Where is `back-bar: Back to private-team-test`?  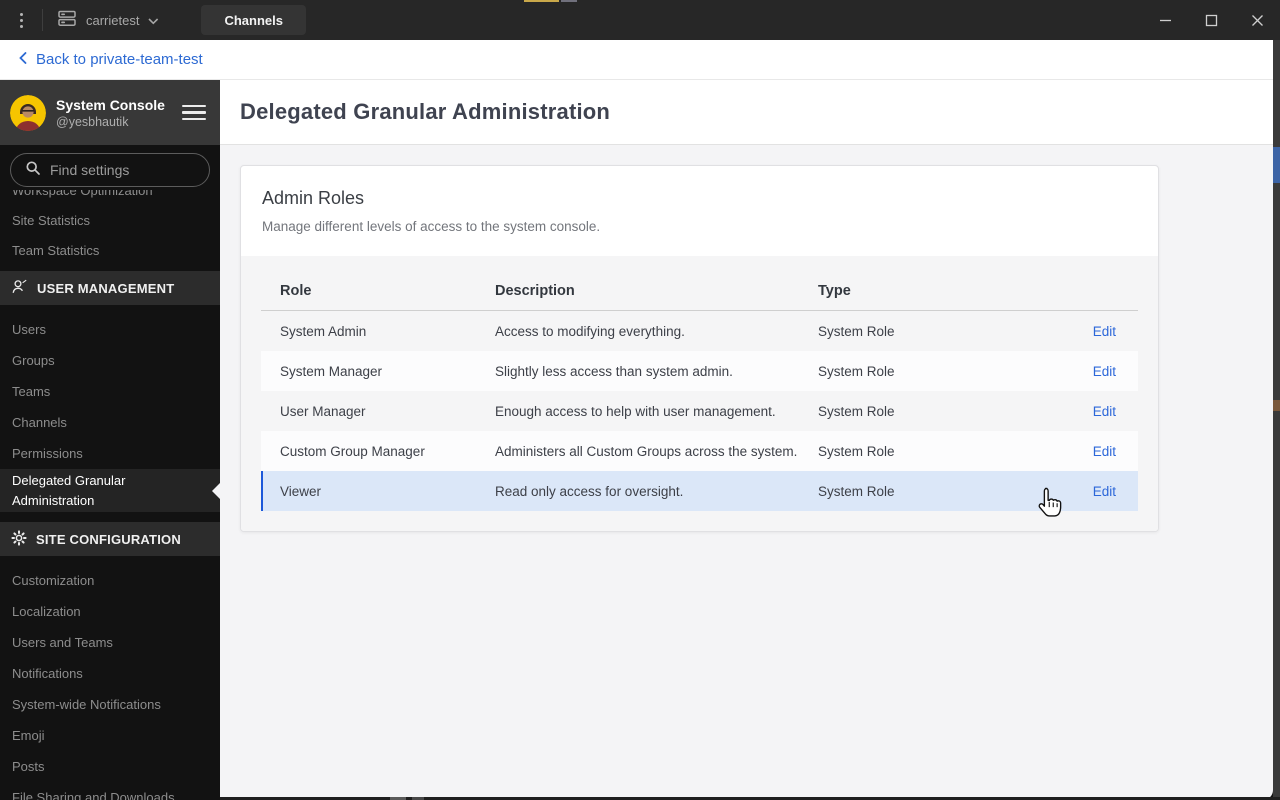 back-bar: Back to private-team-test is located at coordinates (636, 60).